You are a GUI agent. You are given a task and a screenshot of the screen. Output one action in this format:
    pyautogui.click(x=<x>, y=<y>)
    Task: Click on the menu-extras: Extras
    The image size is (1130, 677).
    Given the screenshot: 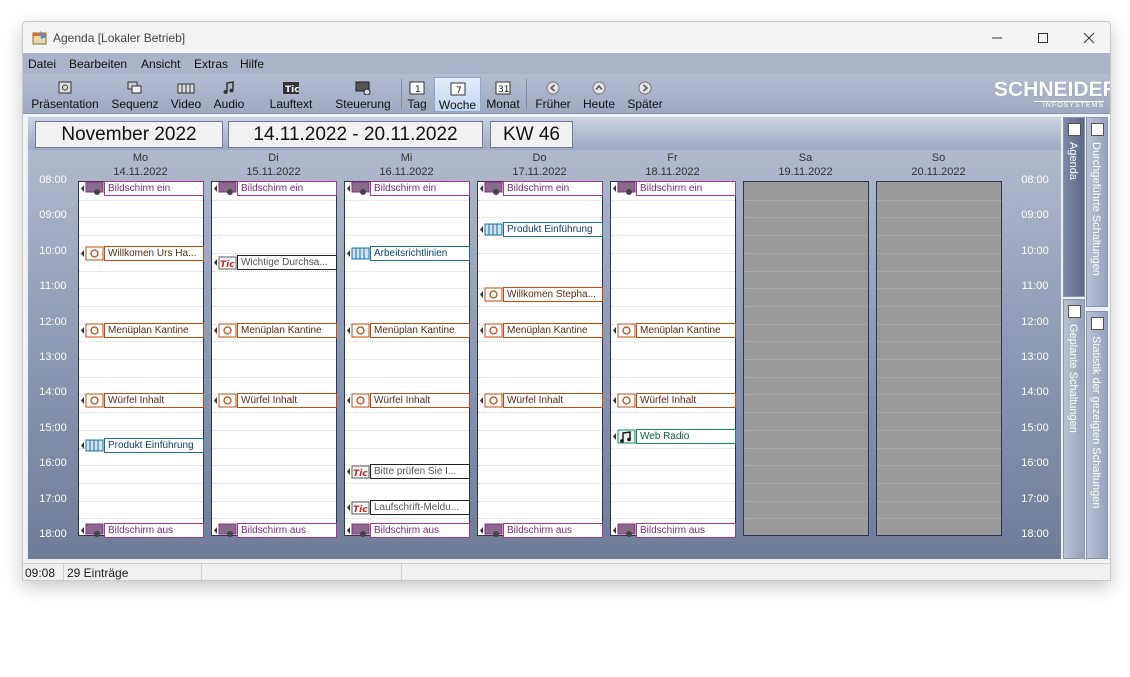 What is the action you would take?
    pyautogui.click(x=211, y=64)
    